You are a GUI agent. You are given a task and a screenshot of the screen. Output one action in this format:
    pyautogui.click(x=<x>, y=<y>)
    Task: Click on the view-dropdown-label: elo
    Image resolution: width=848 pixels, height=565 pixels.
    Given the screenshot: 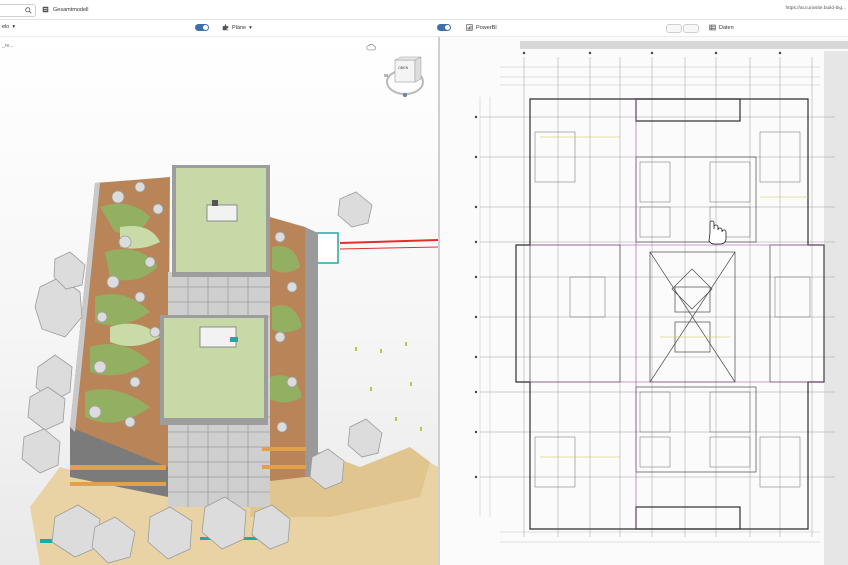 What is the action you would take?
    pyautogui.click(x=6, y=27)
    